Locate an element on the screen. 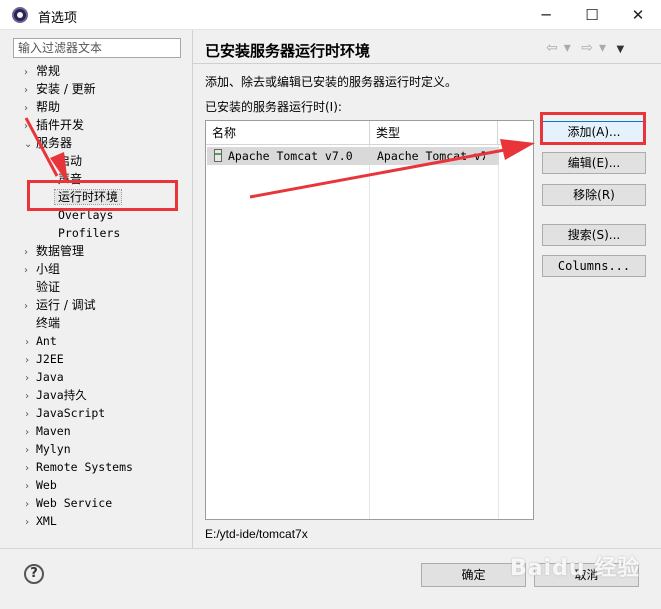 Image resolution: width=661 pixels, height=609 pixels. title-bar: 首选项 ─ ☐ ✕ is located at coordinates (330, 15).